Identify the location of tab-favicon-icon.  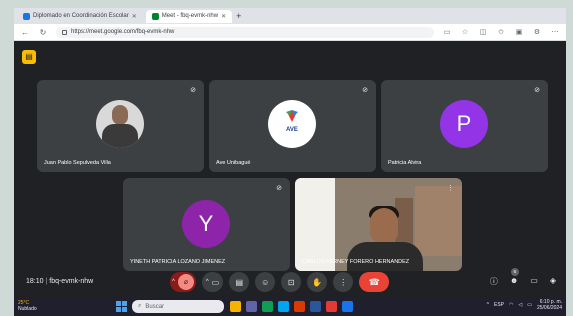
(26, 16).